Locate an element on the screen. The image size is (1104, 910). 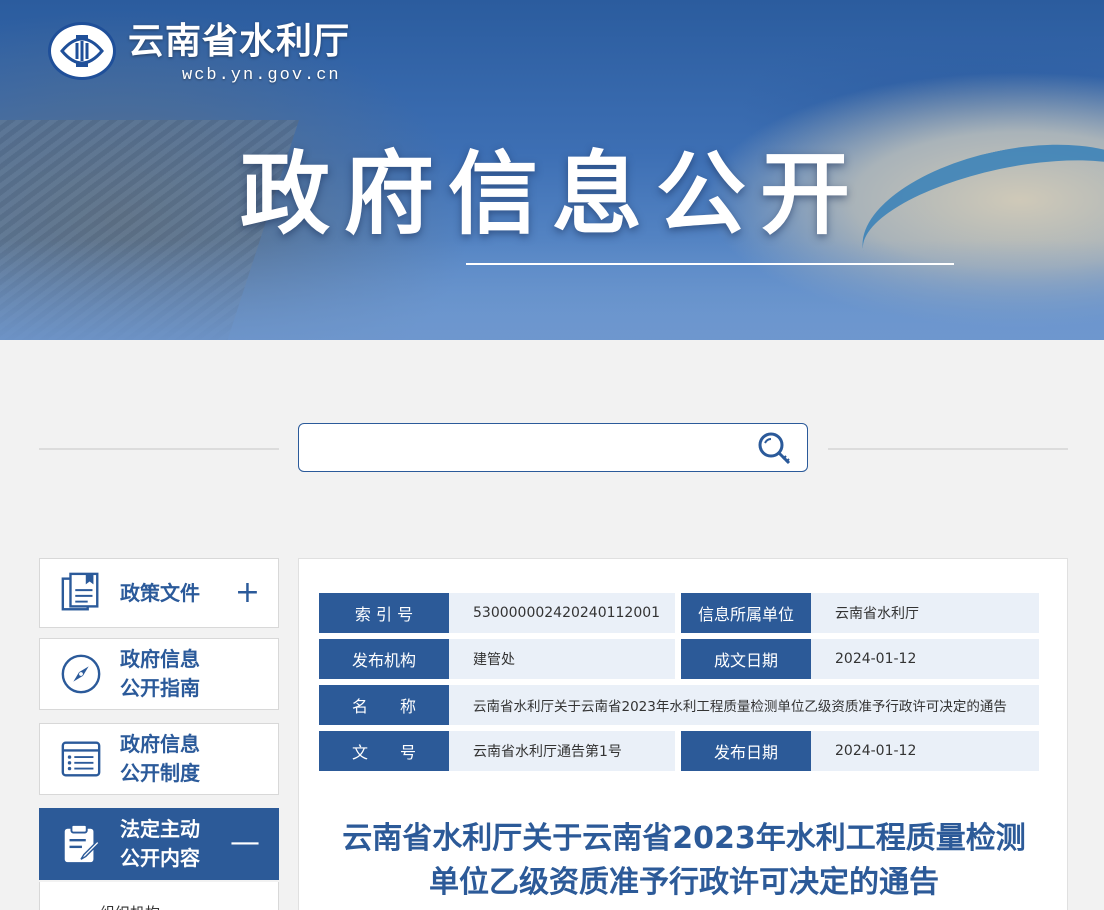
sidebar-item-label: 政府信息 公开指南 is located at coordinates (160, 673).